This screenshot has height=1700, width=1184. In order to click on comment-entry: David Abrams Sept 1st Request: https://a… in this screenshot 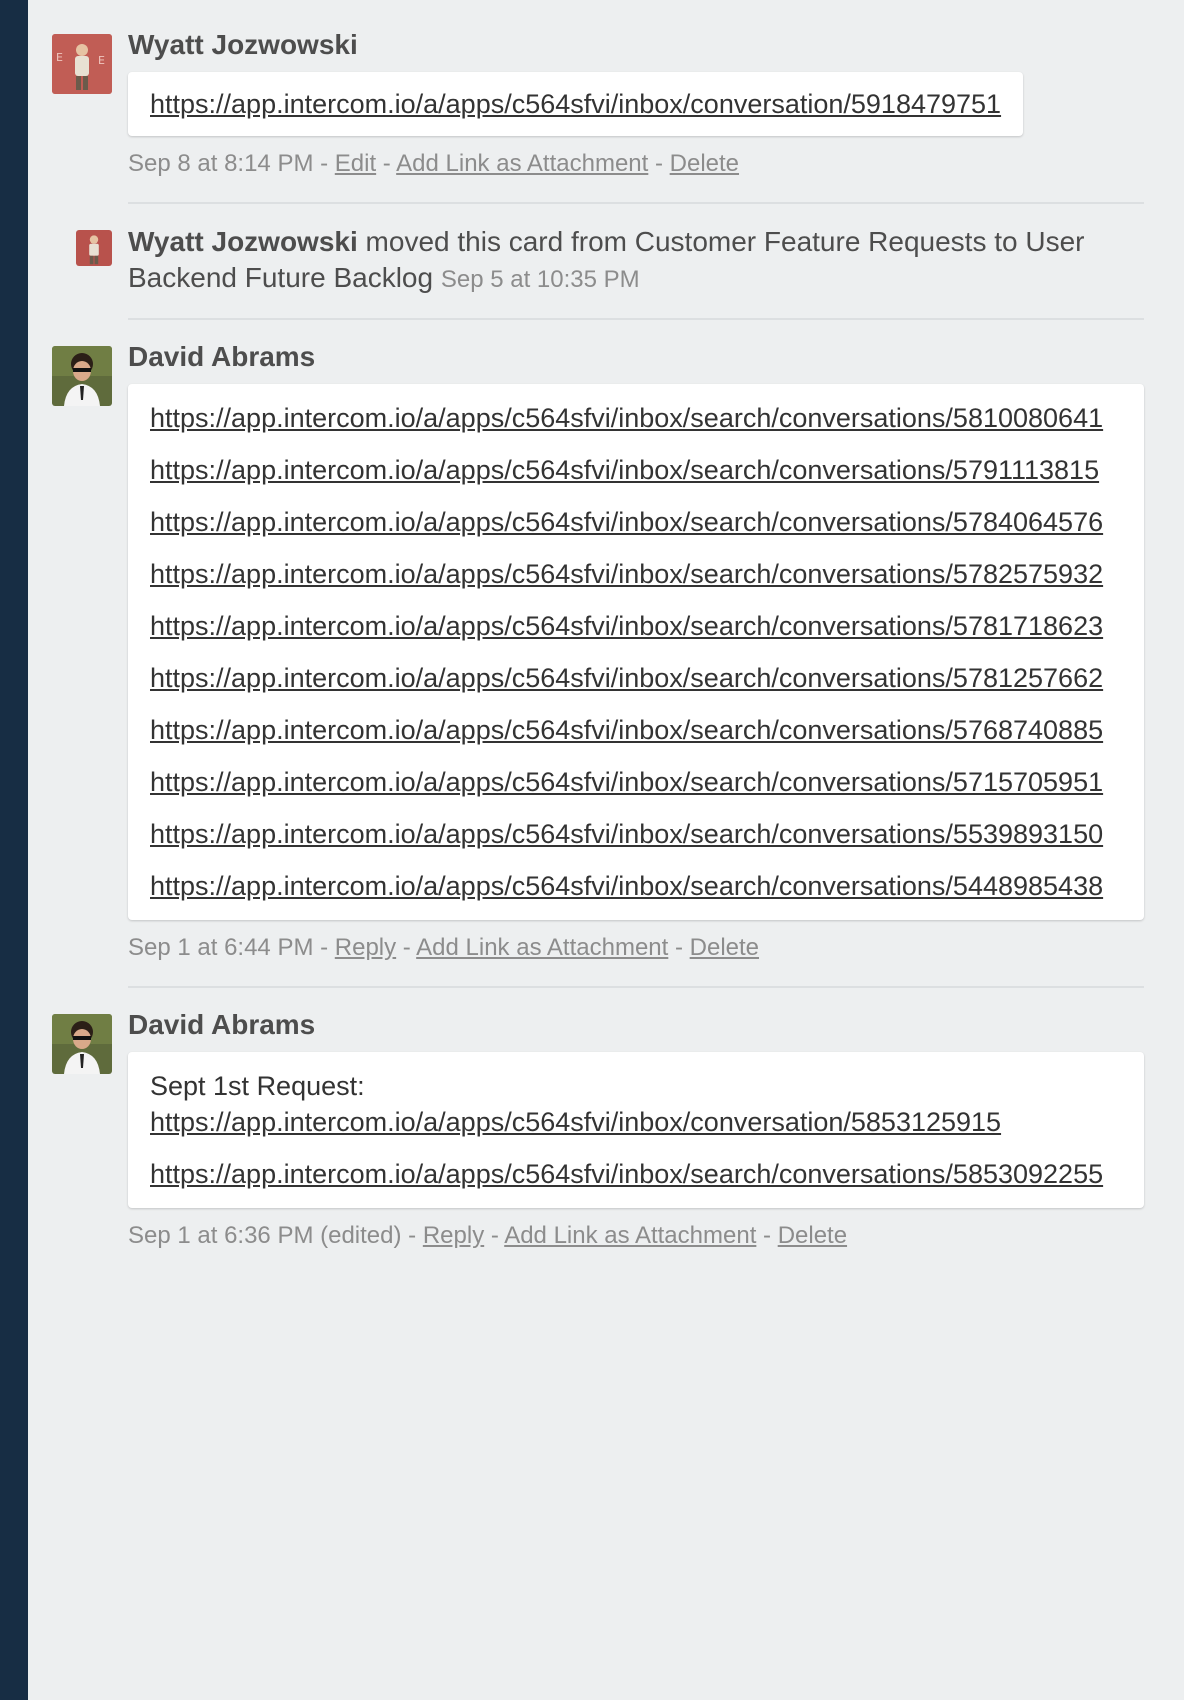, I will do `click(598, 1120)`.